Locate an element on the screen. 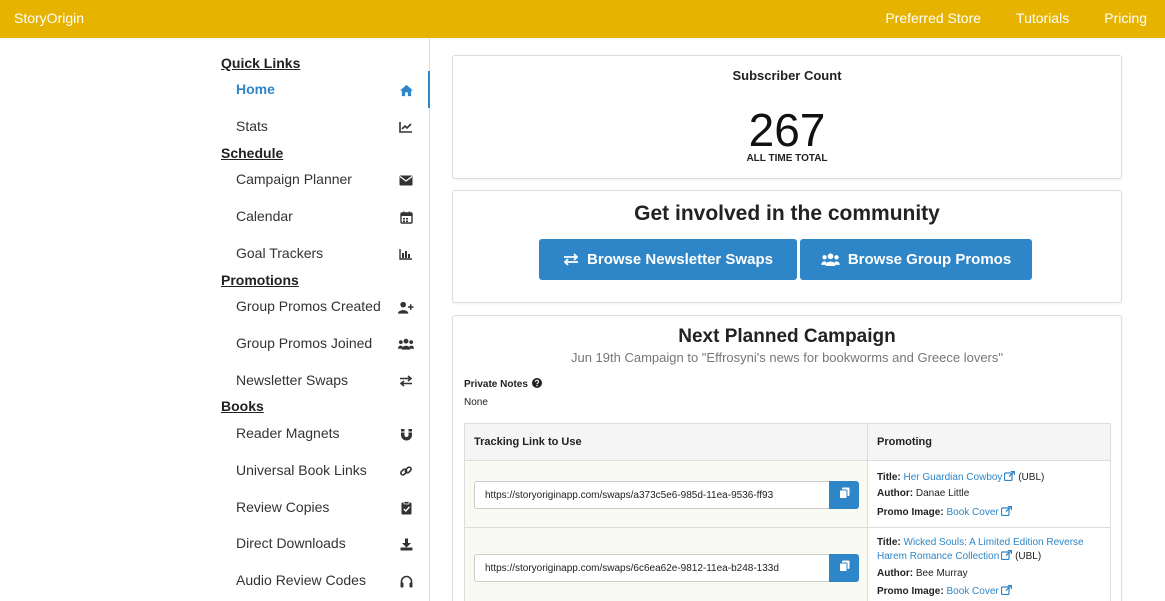 The height and width of the screenshot is (601, 1165). help-icon is located at coordinates (536, 384).